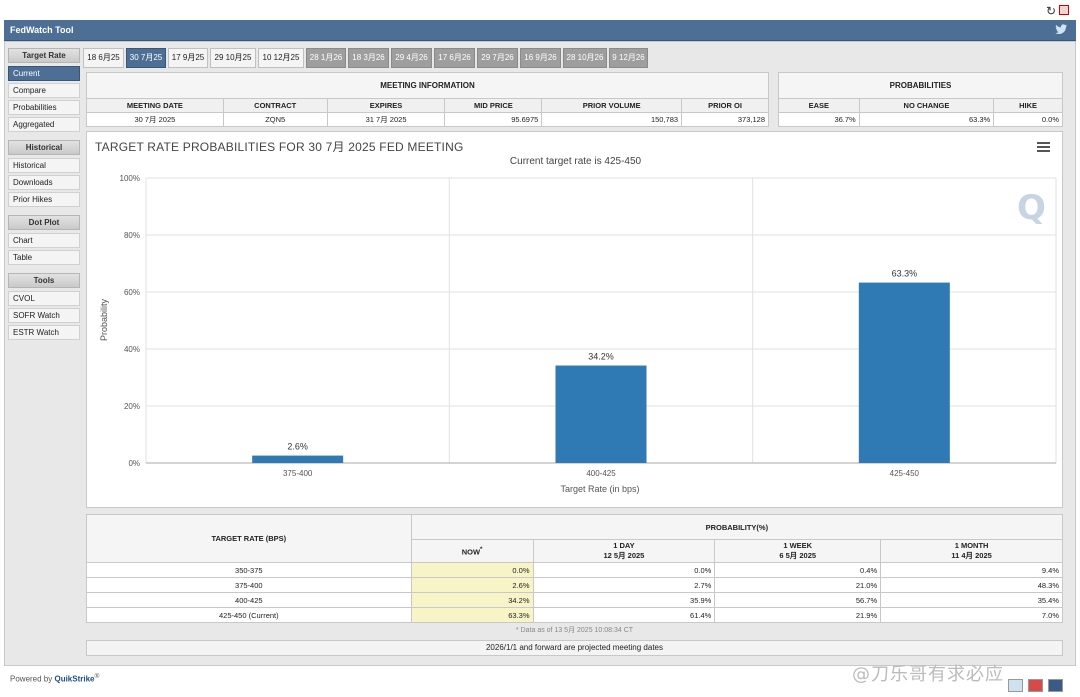 This screenshot has width=1080, height=697. Describe the element at coordinates (798, 600) in the screenshot. I see `one-week-cell: 56.7%` at that location.